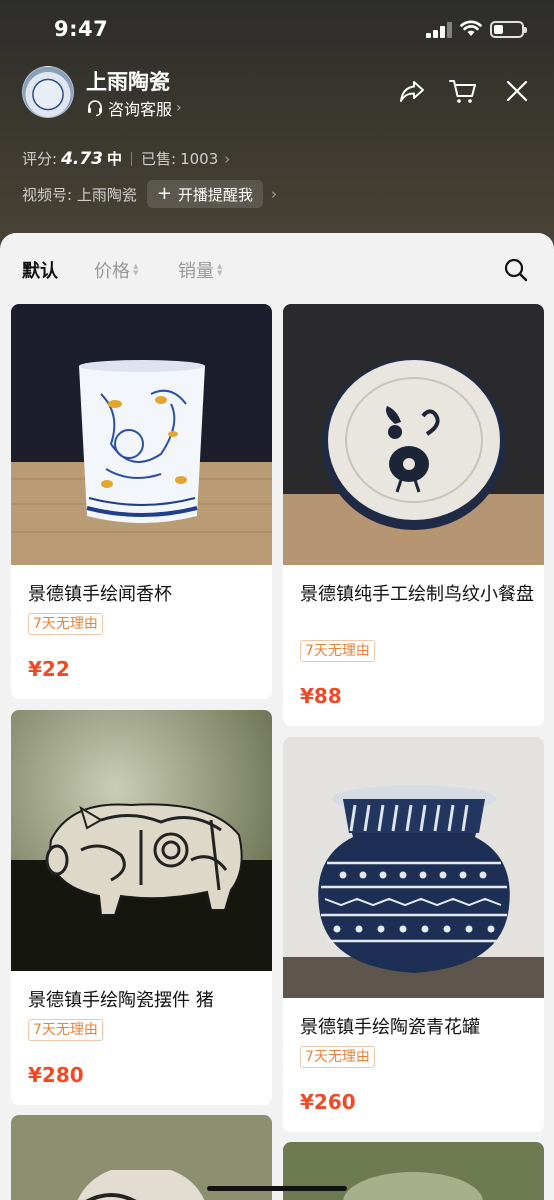 The image size is (554, 1200). Describe the element at coordinates (199, 158) in the screenshot. I see `sold-count: 1003` at that location.